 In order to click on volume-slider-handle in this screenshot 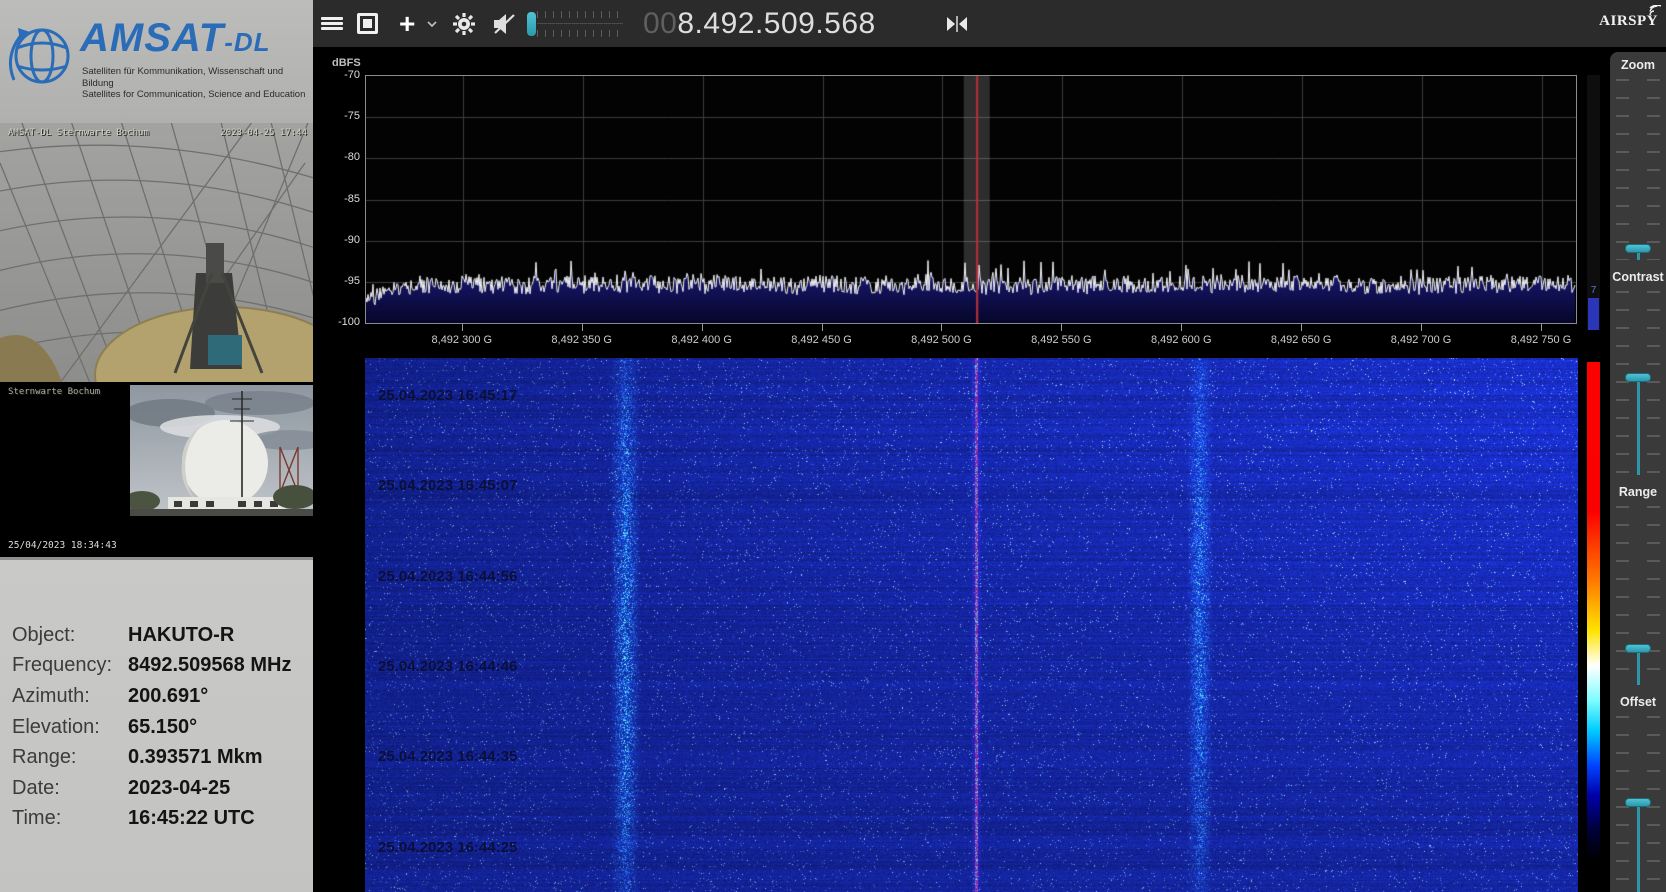, I will do `click(531, 23)`.